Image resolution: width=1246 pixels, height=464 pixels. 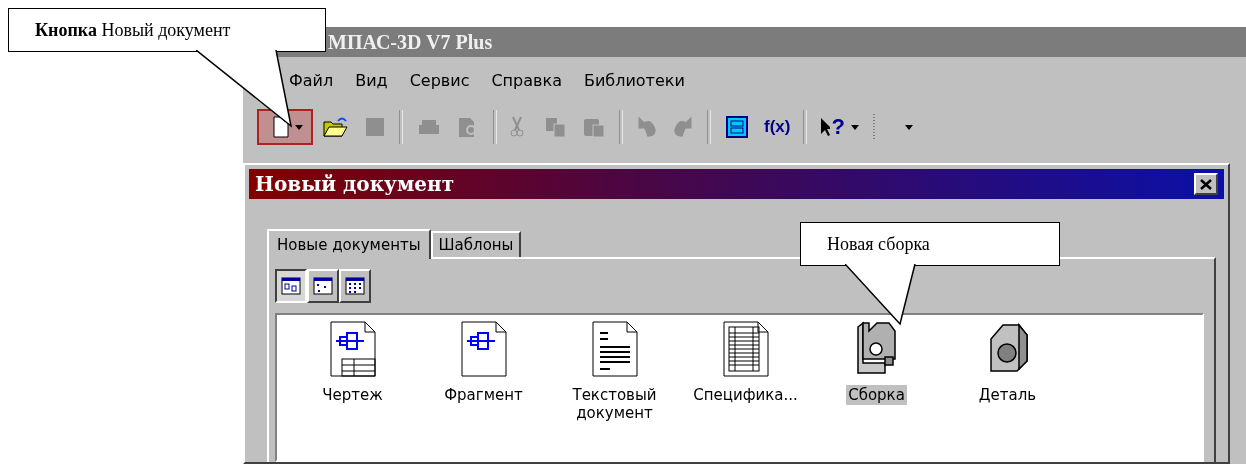 What do you see at coordinates (439, 80) in the screenshot?
I see `menu-item: Сервис` at bounding box center [439, 80].